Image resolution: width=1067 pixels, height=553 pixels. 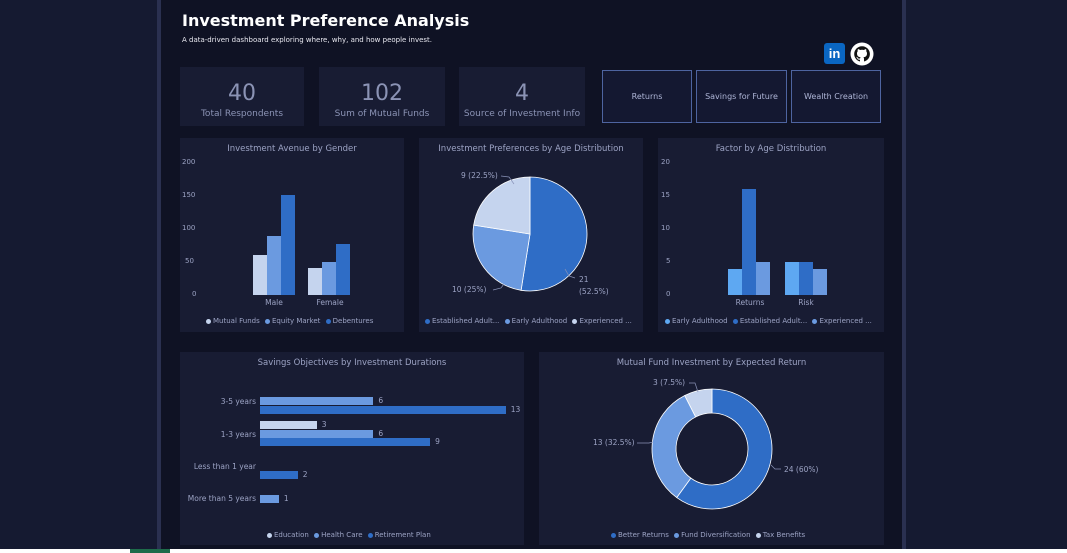 I want to click on legend-label: Retirement Plan, so click(x=402, y=535).